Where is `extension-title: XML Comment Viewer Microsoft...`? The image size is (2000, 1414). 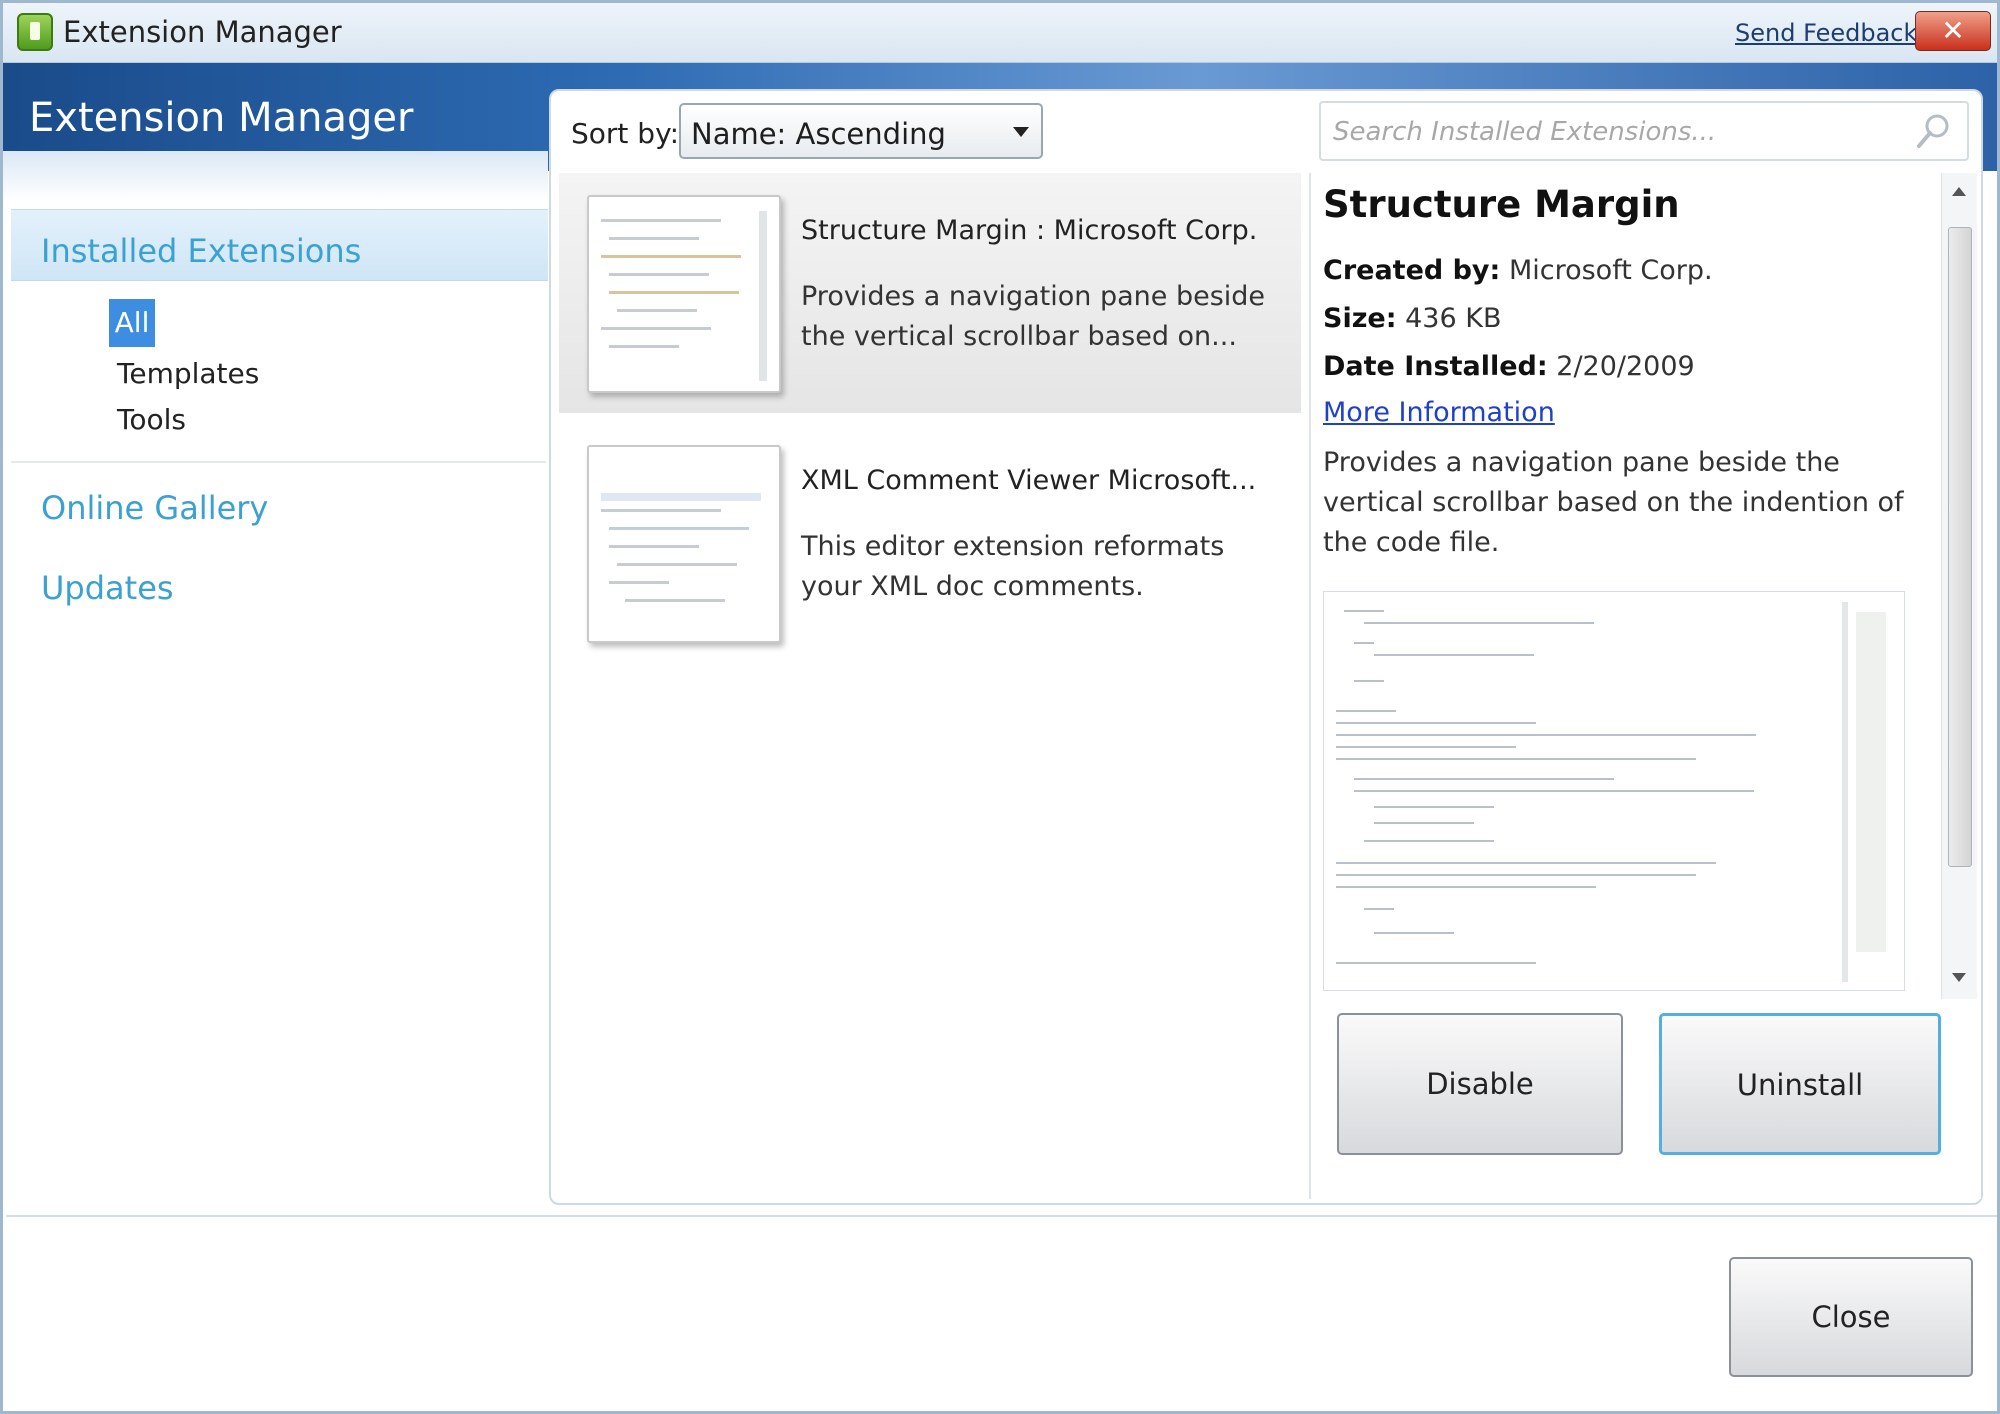
extension-title: XML Comment Viewer Microsoft... is located at coordinates (1029, 480).